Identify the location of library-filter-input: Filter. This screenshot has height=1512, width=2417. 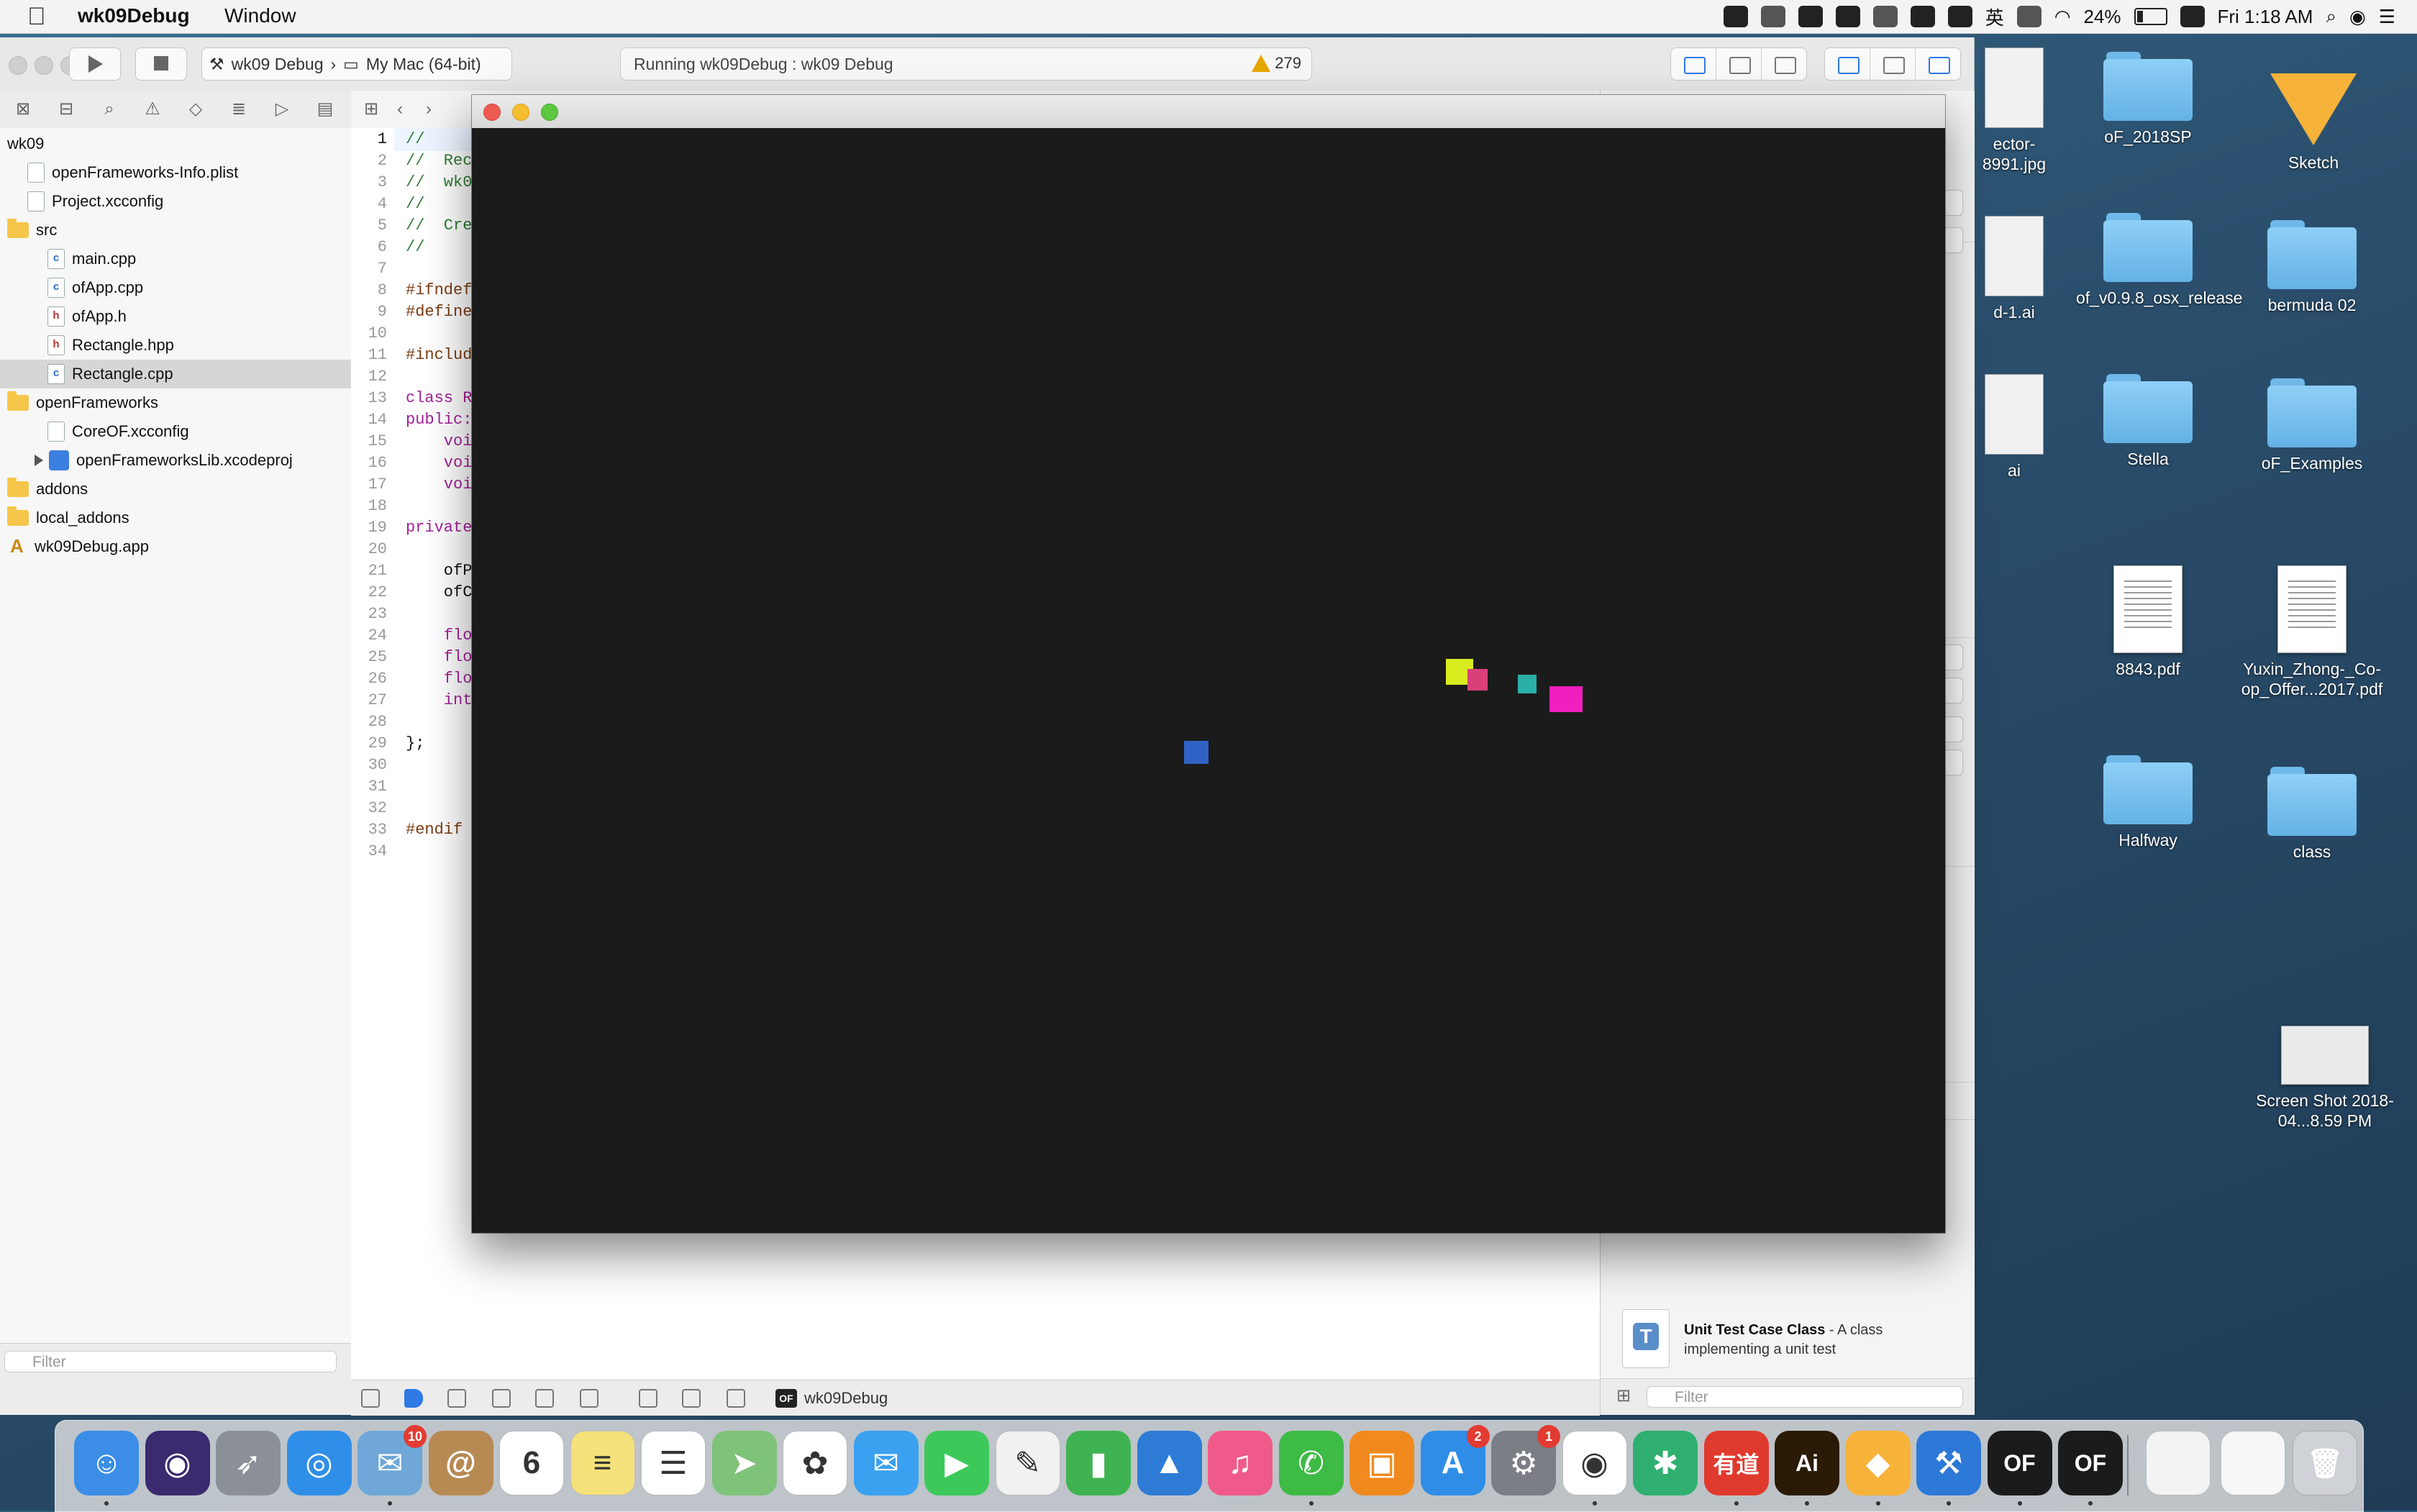
(1805, 1397).